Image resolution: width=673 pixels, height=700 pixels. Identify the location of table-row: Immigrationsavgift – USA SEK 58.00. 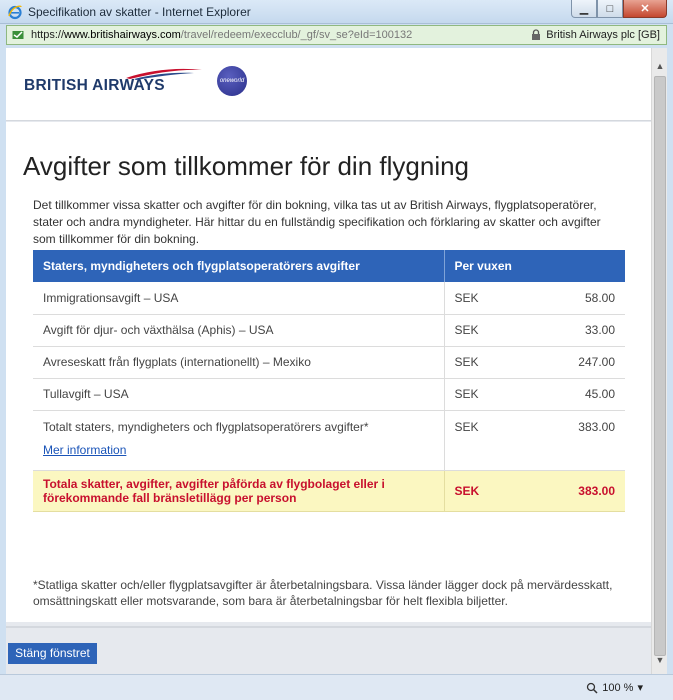
(329, 298).